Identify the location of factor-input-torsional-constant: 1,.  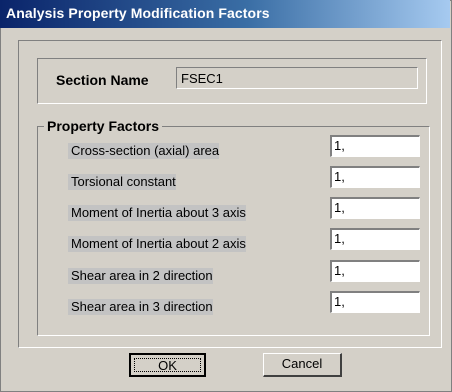
(375, 177).